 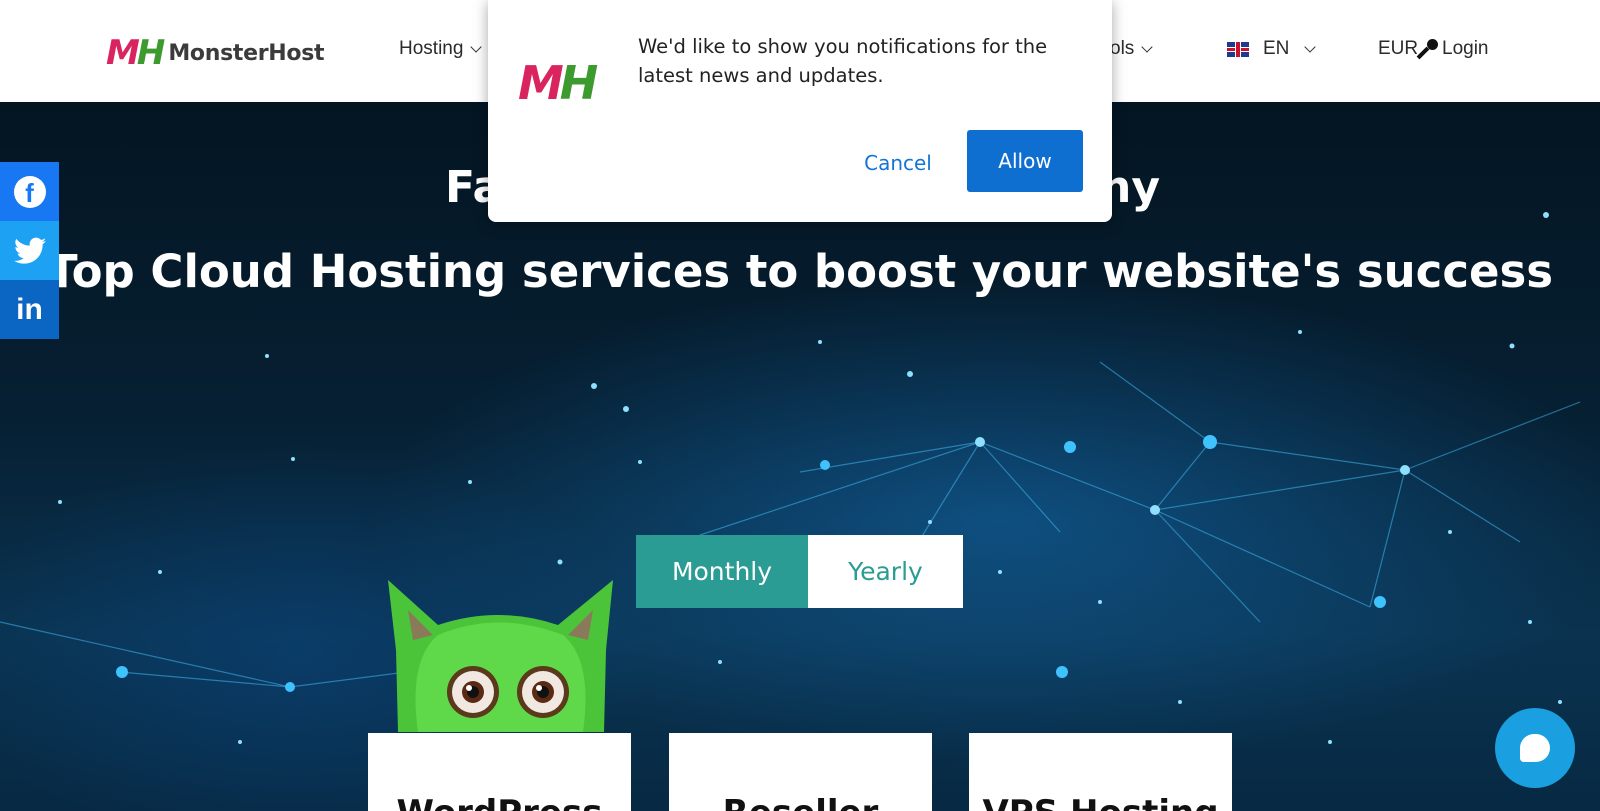 I want to click on popup-brand-logo: MH, so click(x=558, y=83).